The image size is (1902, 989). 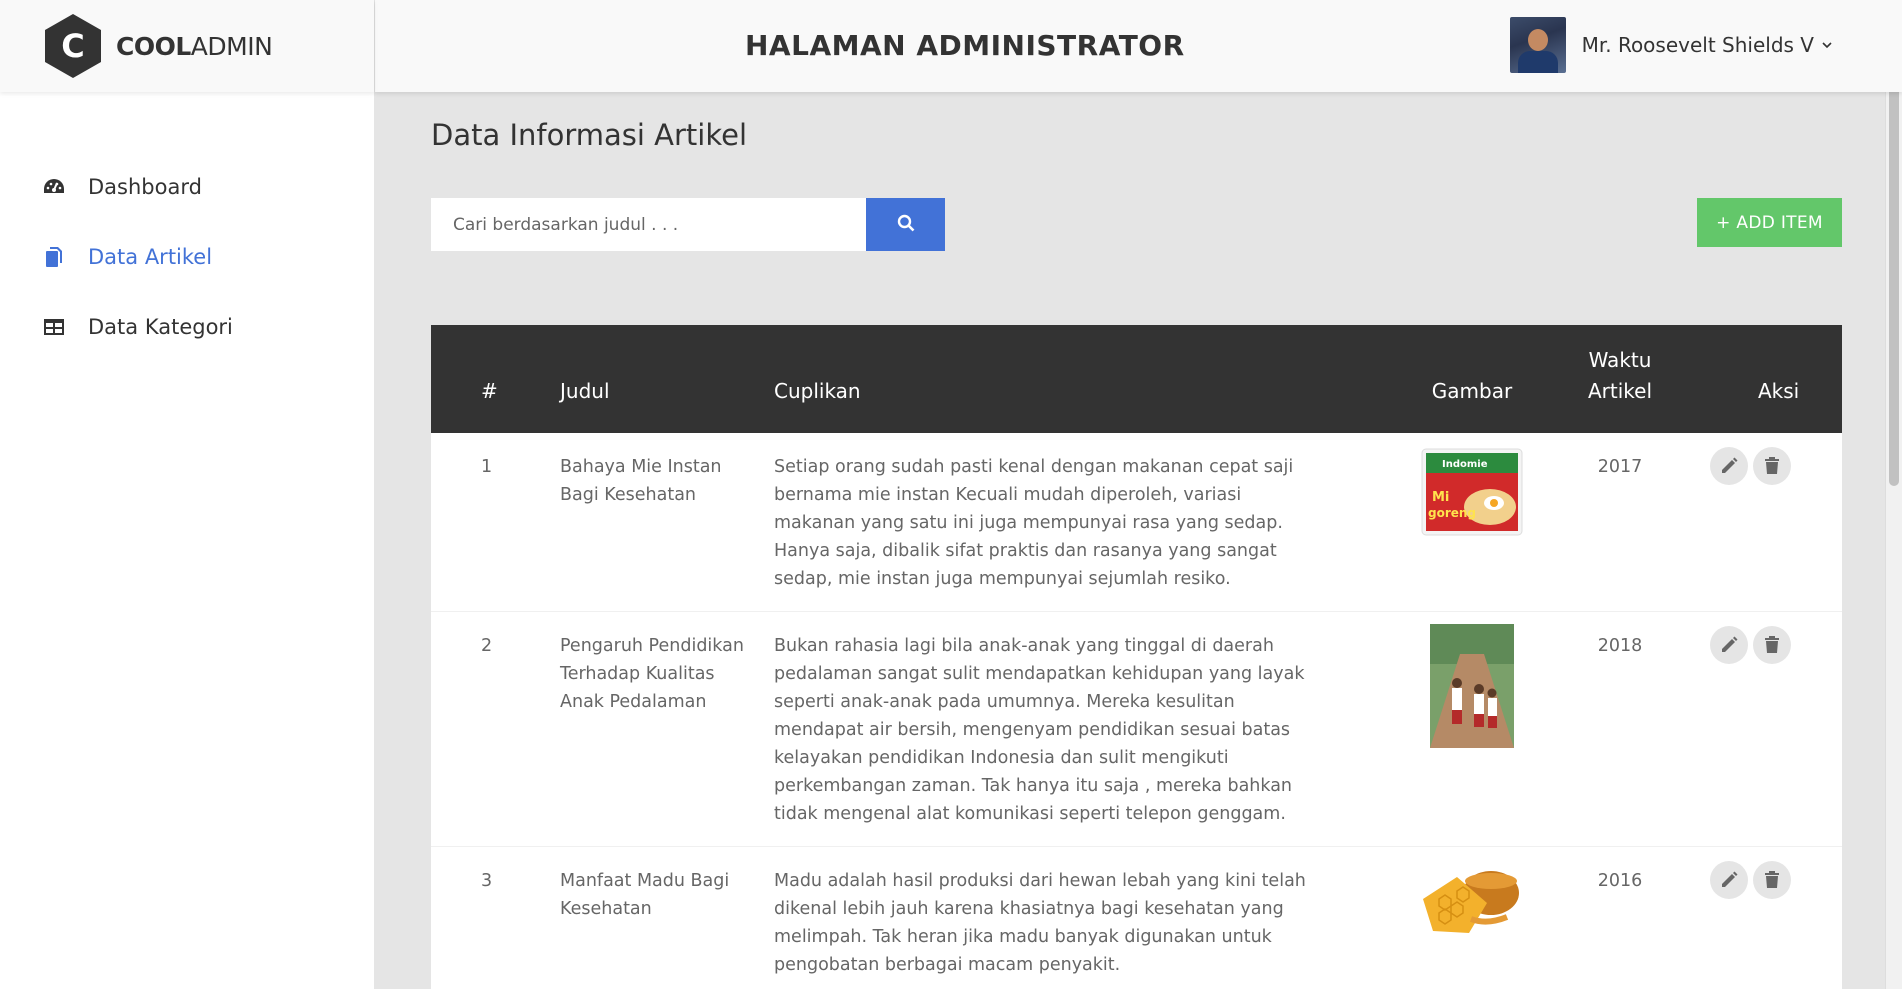 I want to click on row-number: 1, so click(x=487, y=467).